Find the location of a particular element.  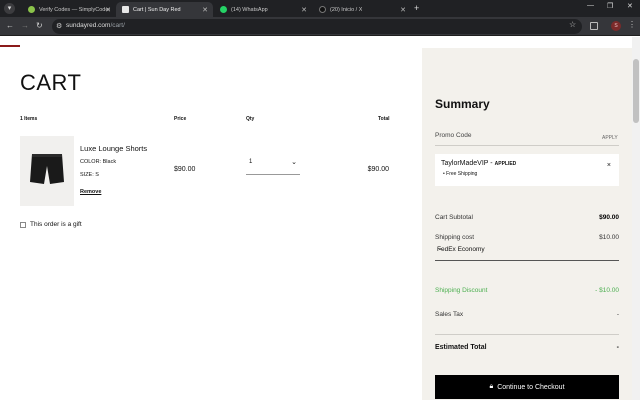

url-text: sundayred.com/cart/ is located at coordinates (95, 25).